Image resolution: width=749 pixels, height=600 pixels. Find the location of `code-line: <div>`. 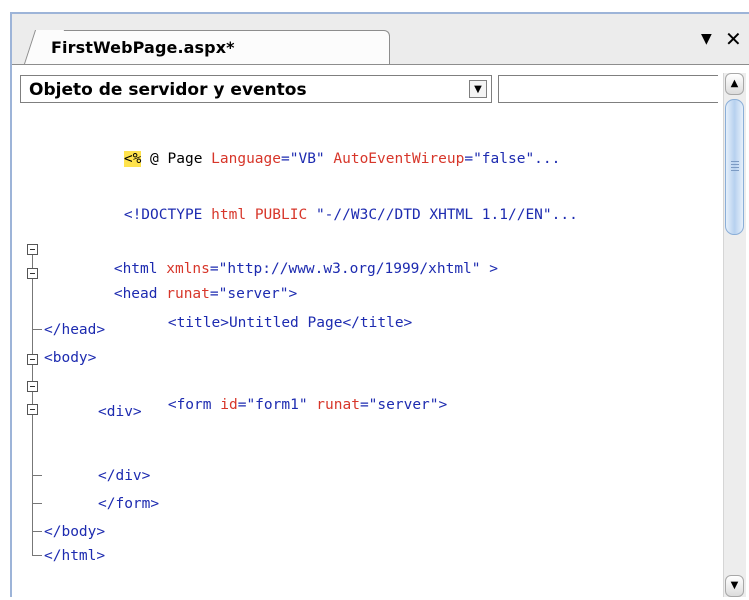

code-line: <div> is located at coordinates (120, 412).